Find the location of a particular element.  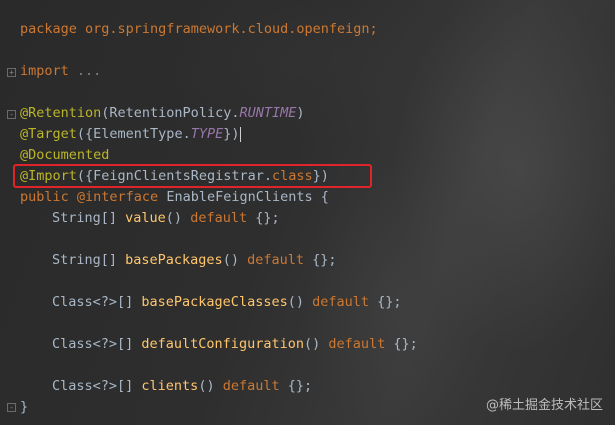

package-name: org.springframework.cloud.openfeign; is located at coordinates (227, 29).